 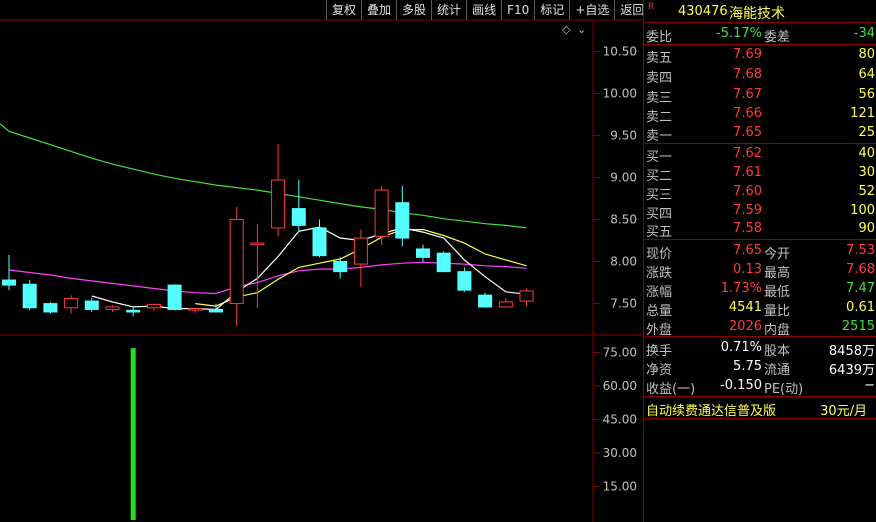 What do you see at coordinates (483, 10) in the screenshot?
I see `tb-draw-line-button: 画线` at bounding box center [483, 10].